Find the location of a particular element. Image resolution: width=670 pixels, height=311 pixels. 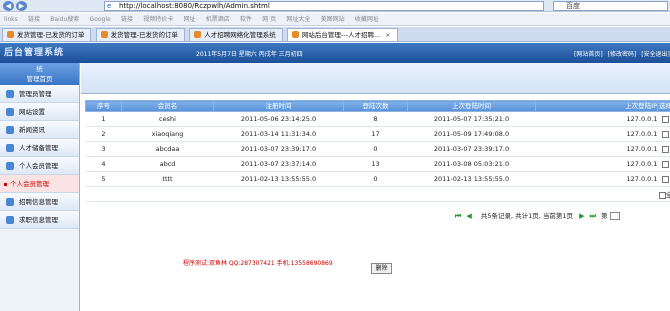

document-icon is located at coordinates (10, 220).